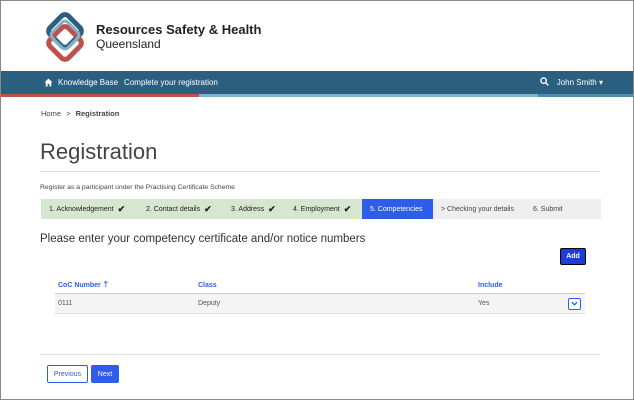 This screenshot has height=400, width=634. I want to click on step-label: 4. Employment, so click(316, 209).